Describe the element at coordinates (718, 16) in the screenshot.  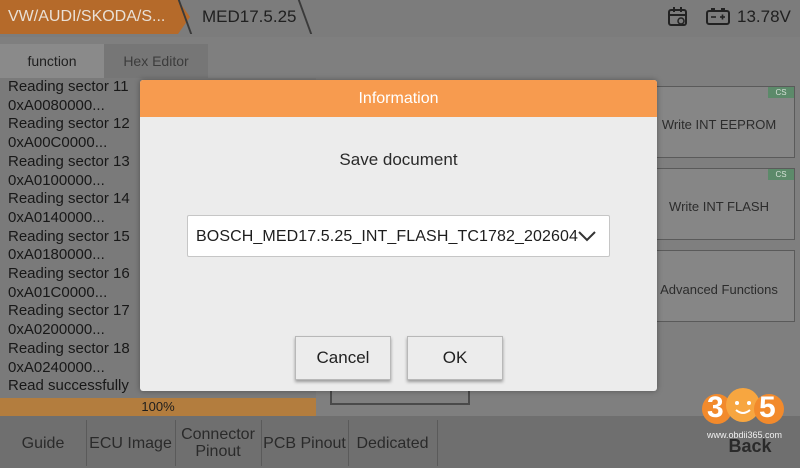
I see `battery-icon` at that location.